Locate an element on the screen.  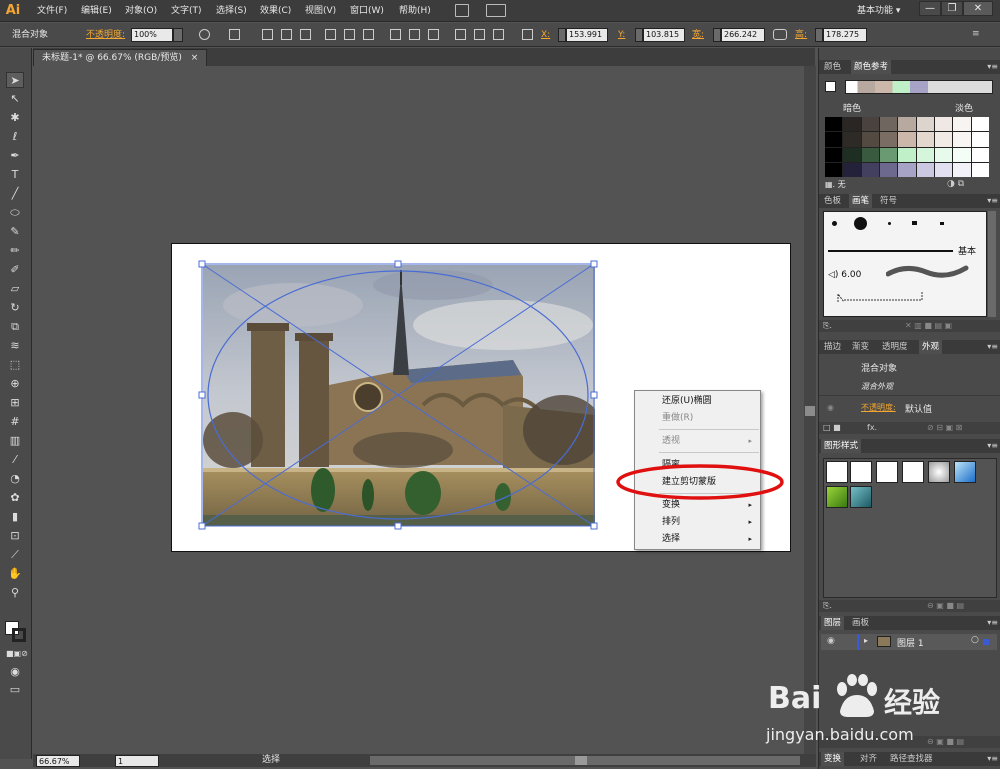
type-tool-icon: T is located at coordinates (15, 175).